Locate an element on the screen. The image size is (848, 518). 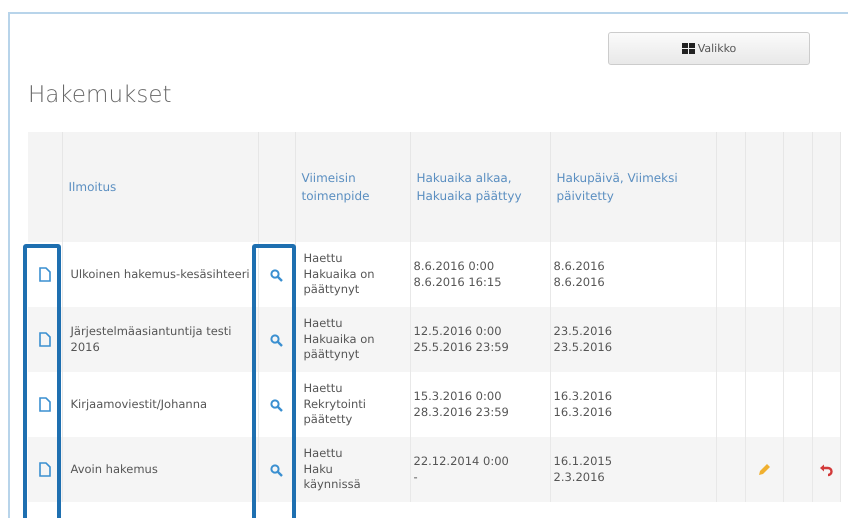
table-cell: 8.6.2016 0:00 8.6.2016 16:15 is located at coordinates (458, 274).